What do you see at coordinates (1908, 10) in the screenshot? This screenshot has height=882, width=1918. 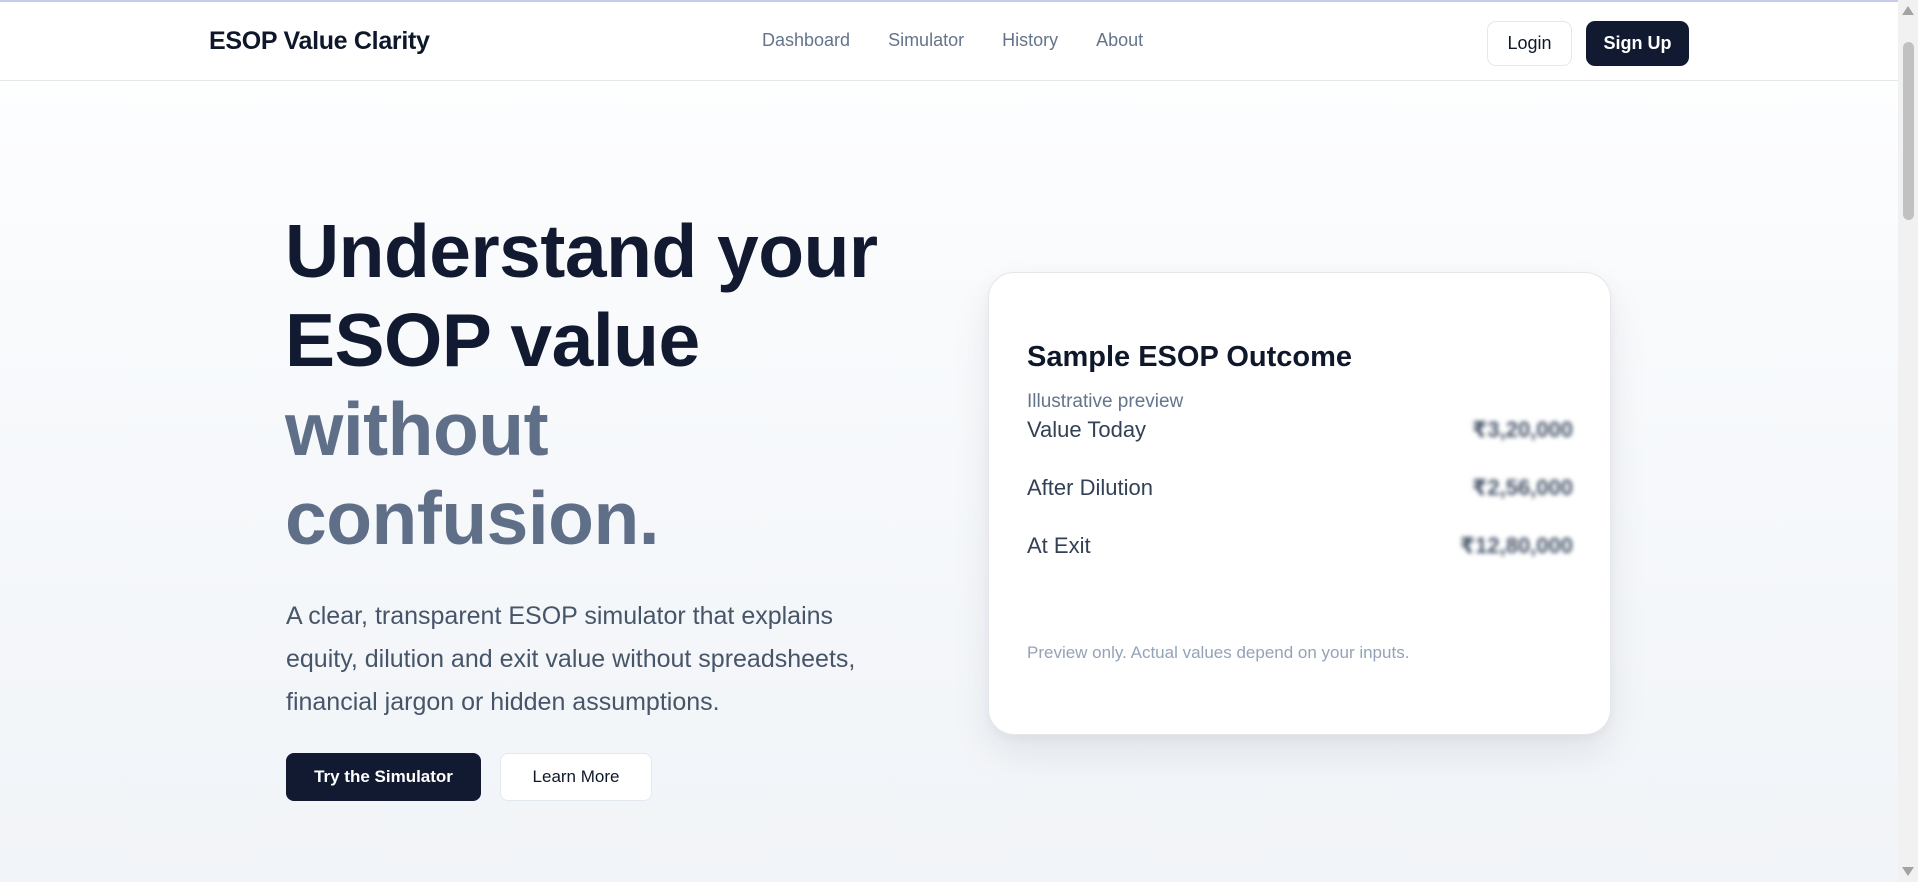 I see `scroll-up-arrow-icon` at bounding box center [1908, 10].